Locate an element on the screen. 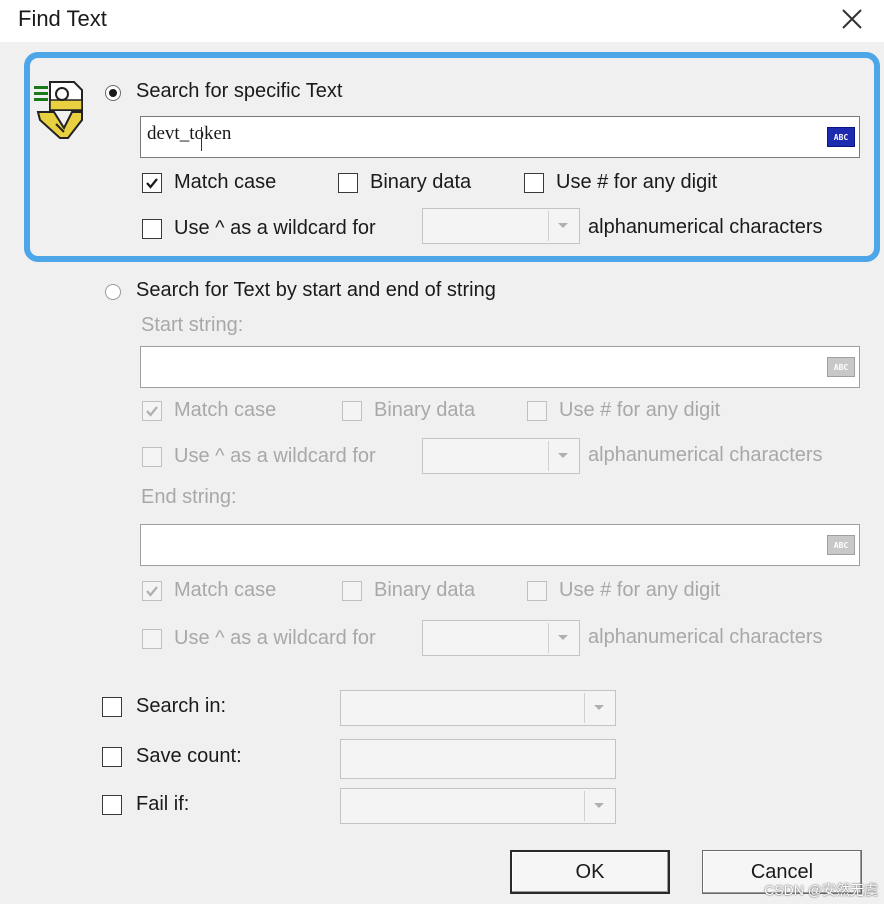 This screenshot has width=884, height=904. search-in-label: Search in: is located at coordinates (181, 706).